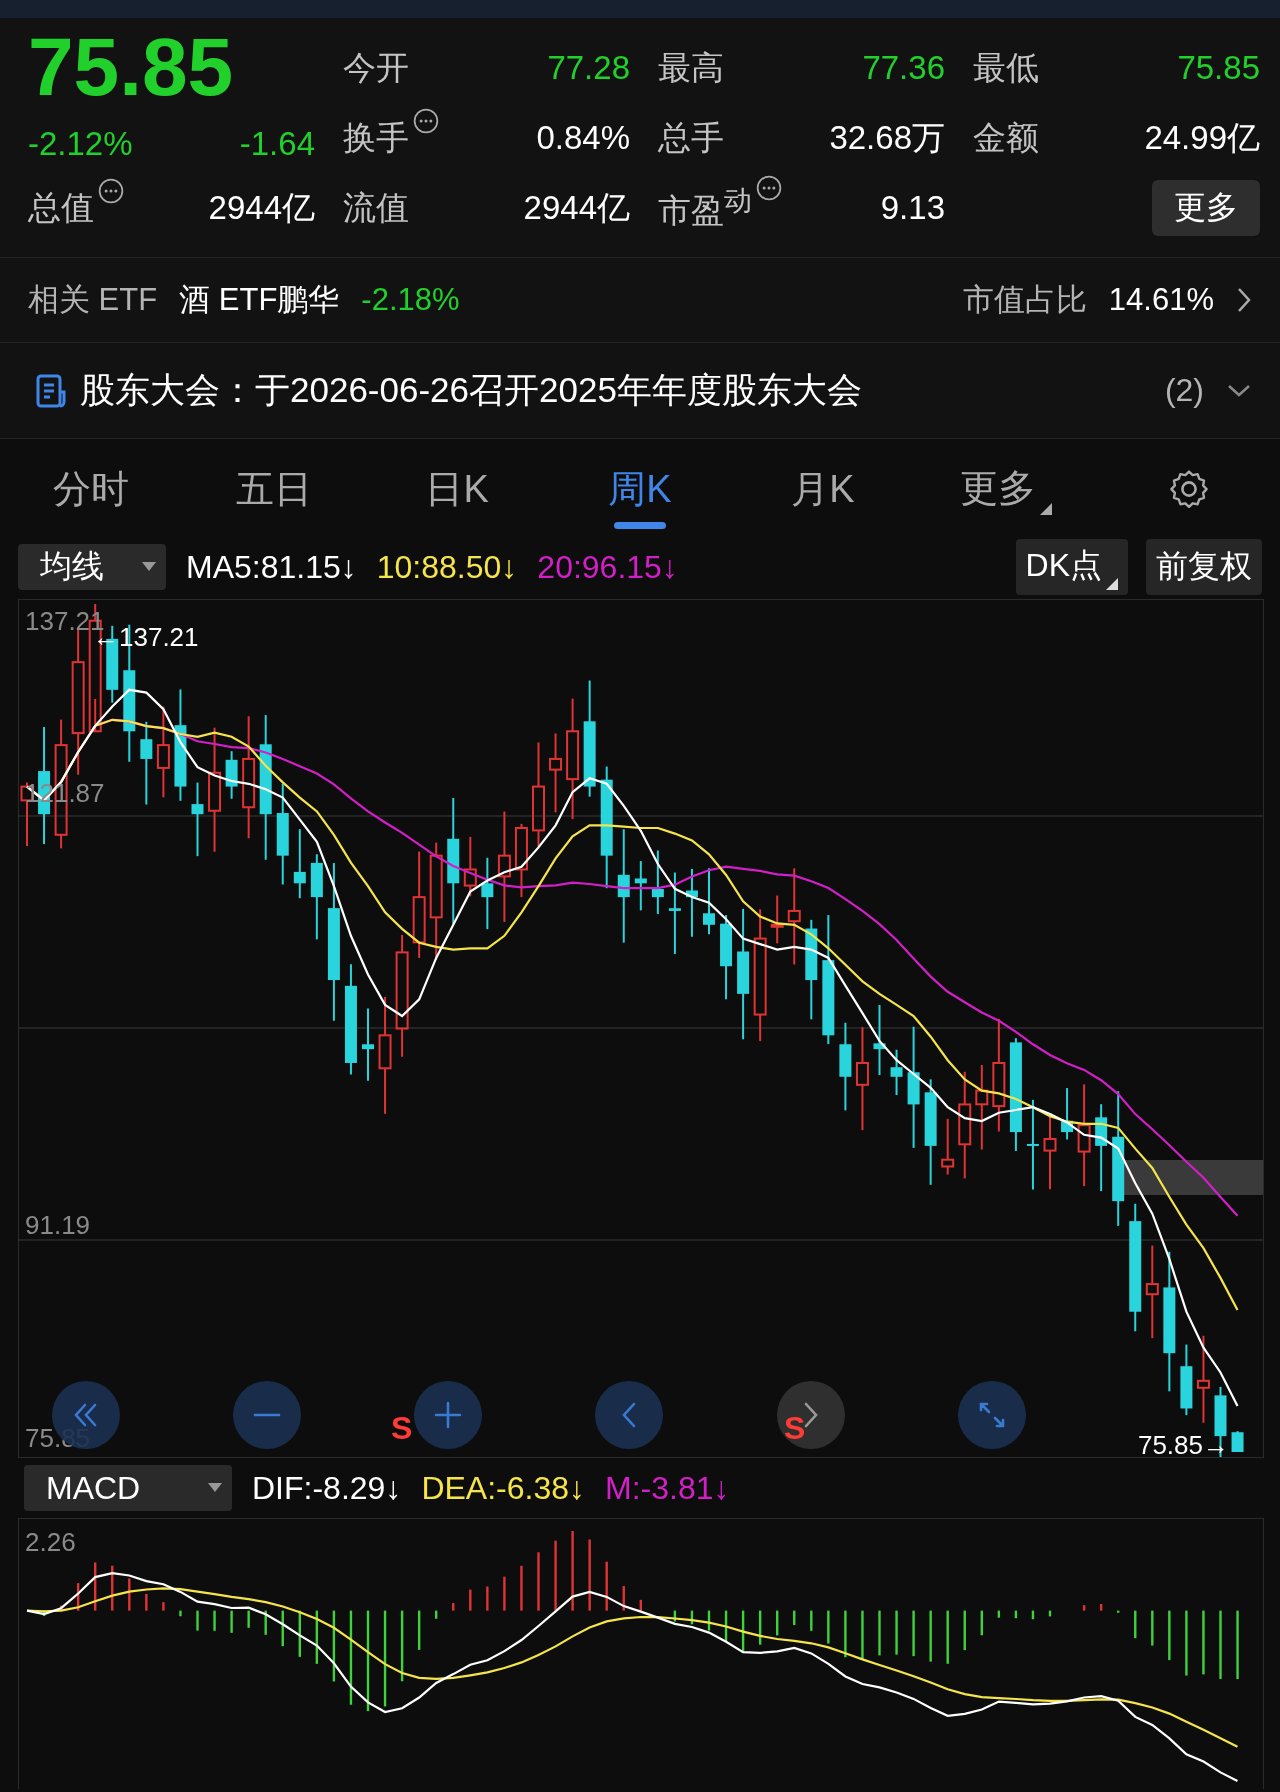 Image resolution: width=1280 pixels, height=1792 pixels. Describe the element at coordinates (259, 300) in the screenshot. I see `etf-name: 酒 ETF鹏华` at that location.